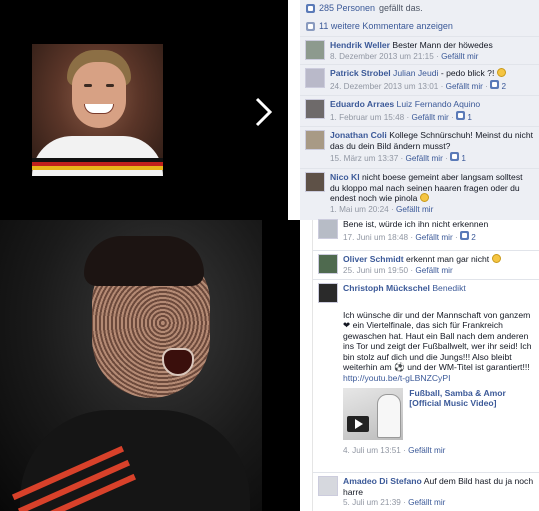 The width and height of the screenshot is (539, 511). What do you see at coordinates (438, 378) in the screenshot?
I see `video-link: http://youtu.be/t-gLBNZCyPI` at bounding box center [438, 378].